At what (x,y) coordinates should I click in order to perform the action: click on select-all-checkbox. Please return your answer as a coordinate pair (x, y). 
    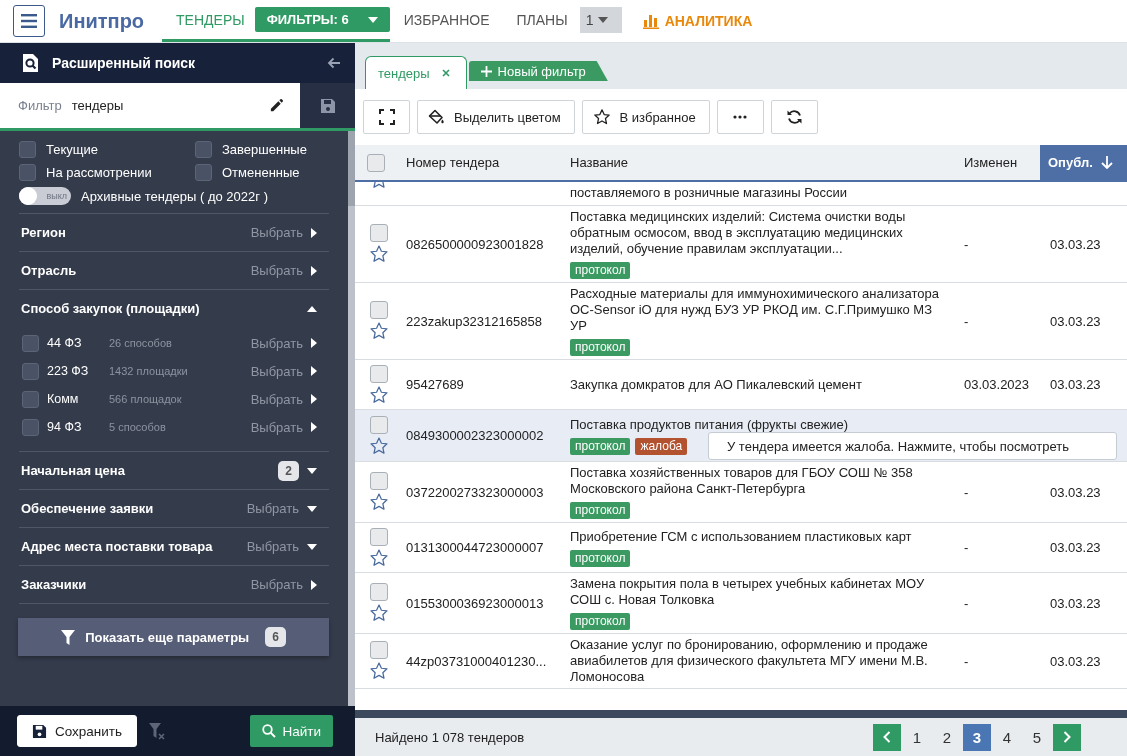
    Looking at the image, I should click on (375, 162).